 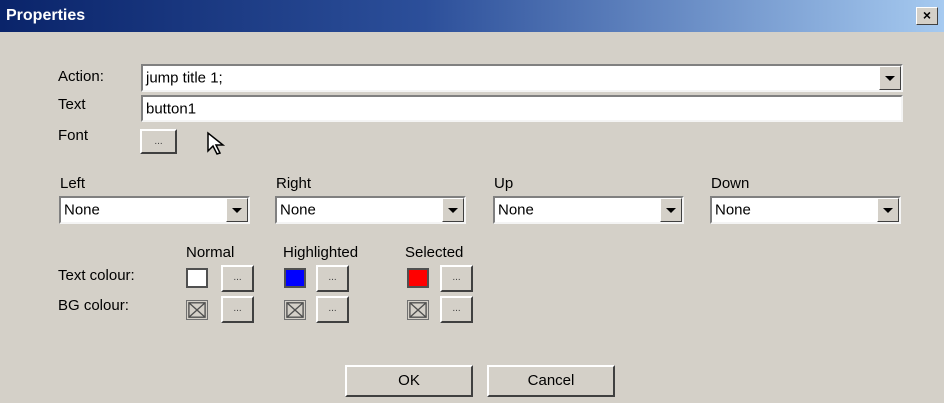 What do you see at coordinates (733, 210) in the screenshot?
I see `nav-down-value: None` at bounding box center [733, 210].